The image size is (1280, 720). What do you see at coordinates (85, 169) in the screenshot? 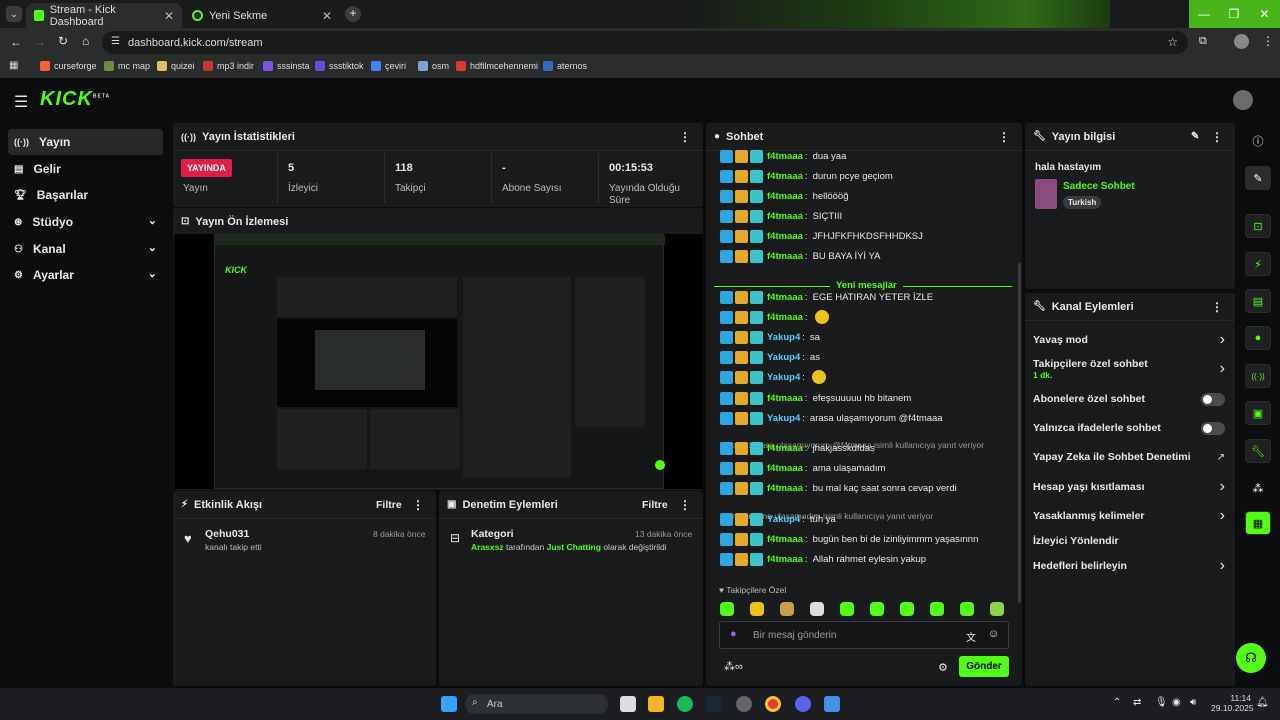
I see `sidebar-item-gelir: ▤ Gelir` at bounding box center [85, 169].